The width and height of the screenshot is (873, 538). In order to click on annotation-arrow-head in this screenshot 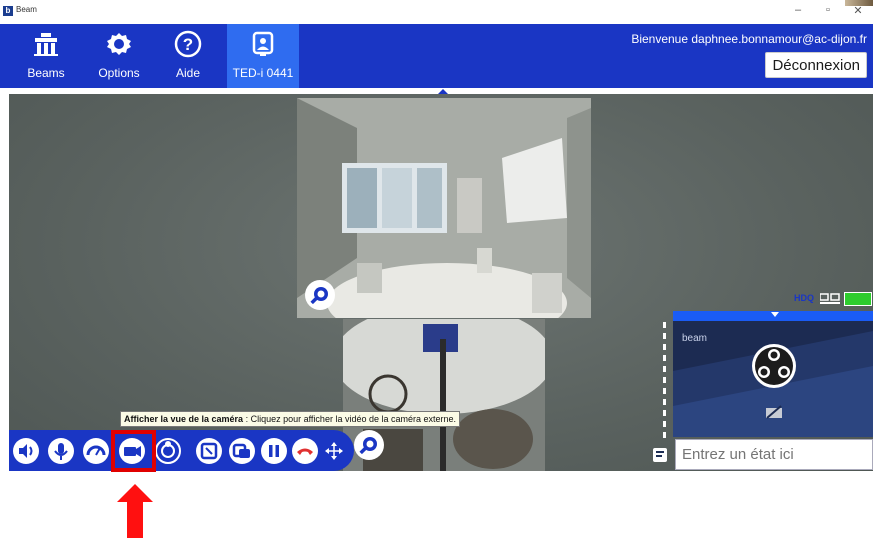, I will do `click(135, 493)`.